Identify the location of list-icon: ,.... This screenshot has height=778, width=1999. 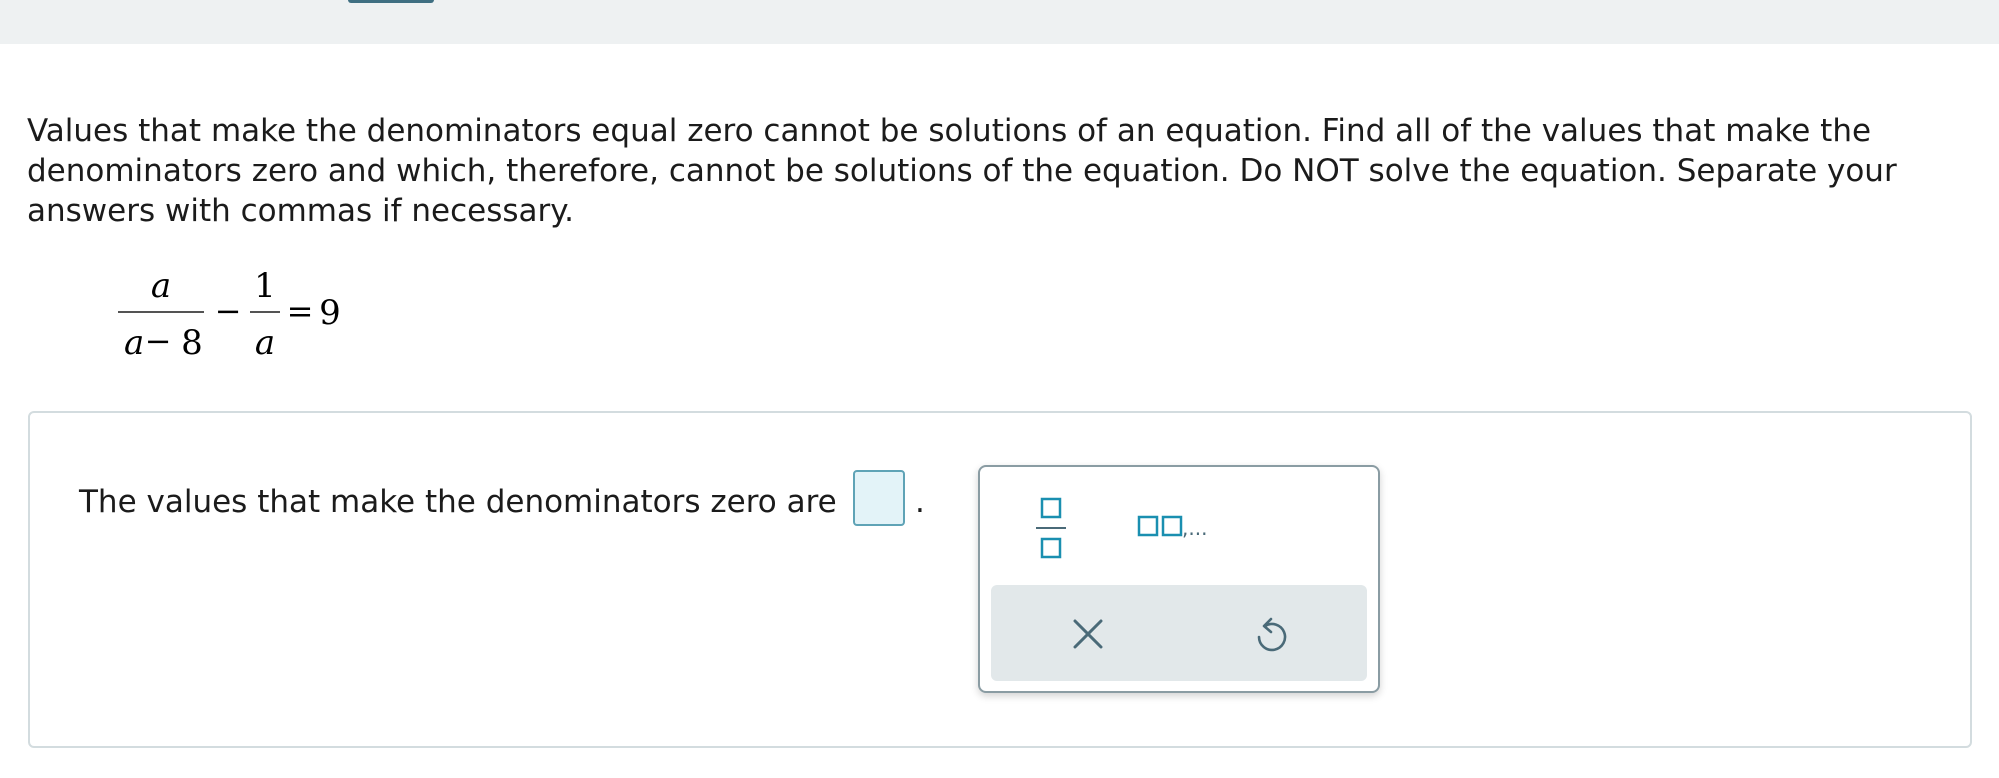
(1172, 527).